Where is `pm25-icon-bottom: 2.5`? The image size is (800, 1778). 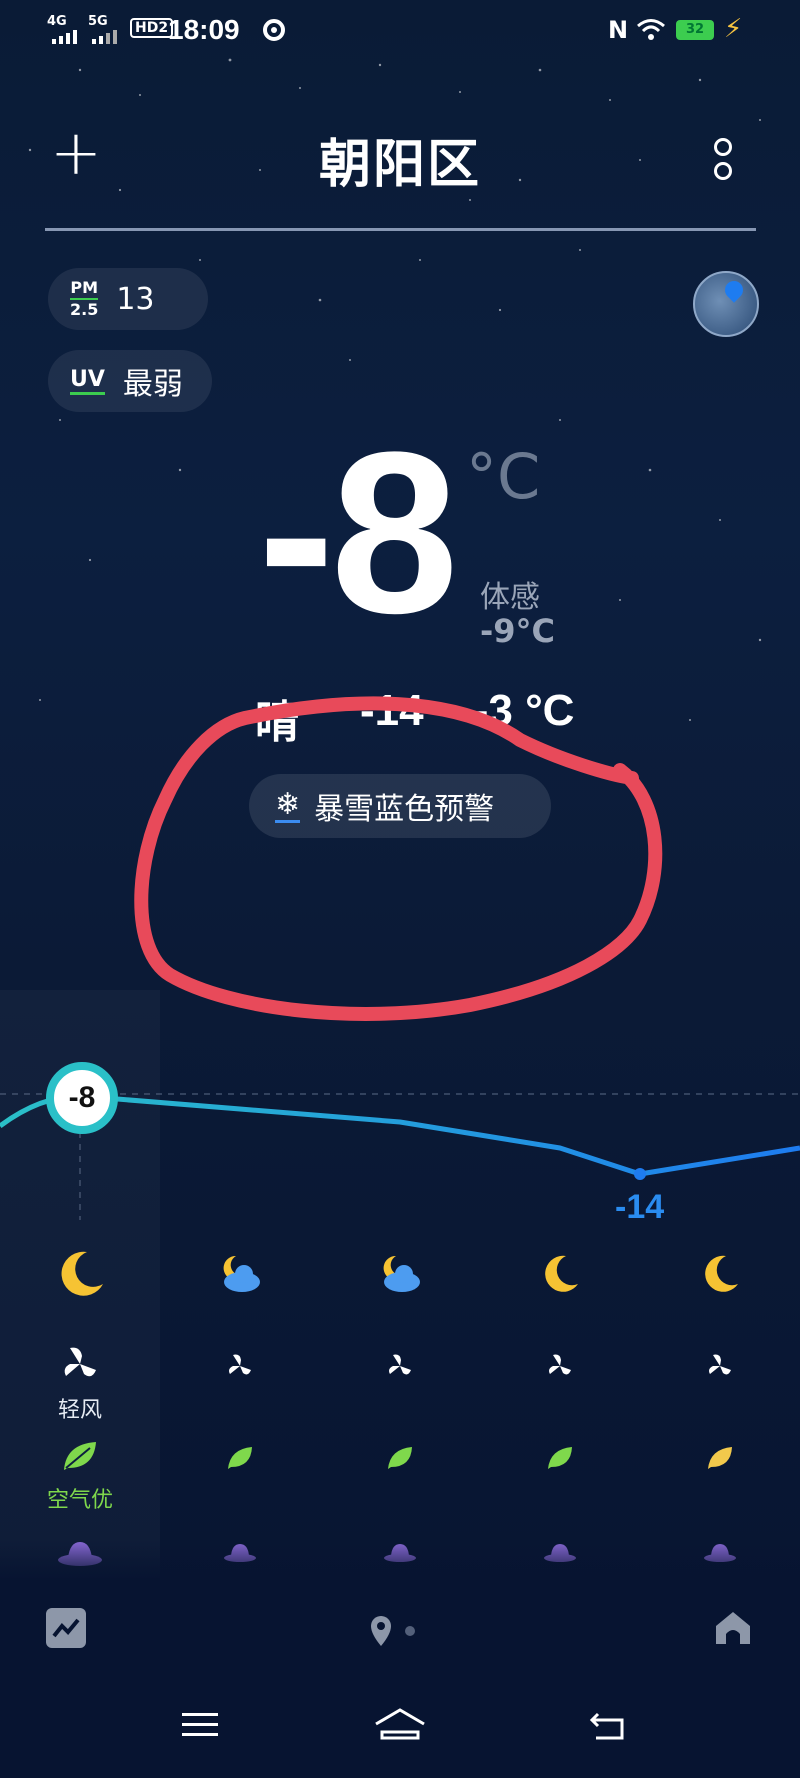 pm25-icon-bottom: 2.5 is located at coordinates (84, 309).